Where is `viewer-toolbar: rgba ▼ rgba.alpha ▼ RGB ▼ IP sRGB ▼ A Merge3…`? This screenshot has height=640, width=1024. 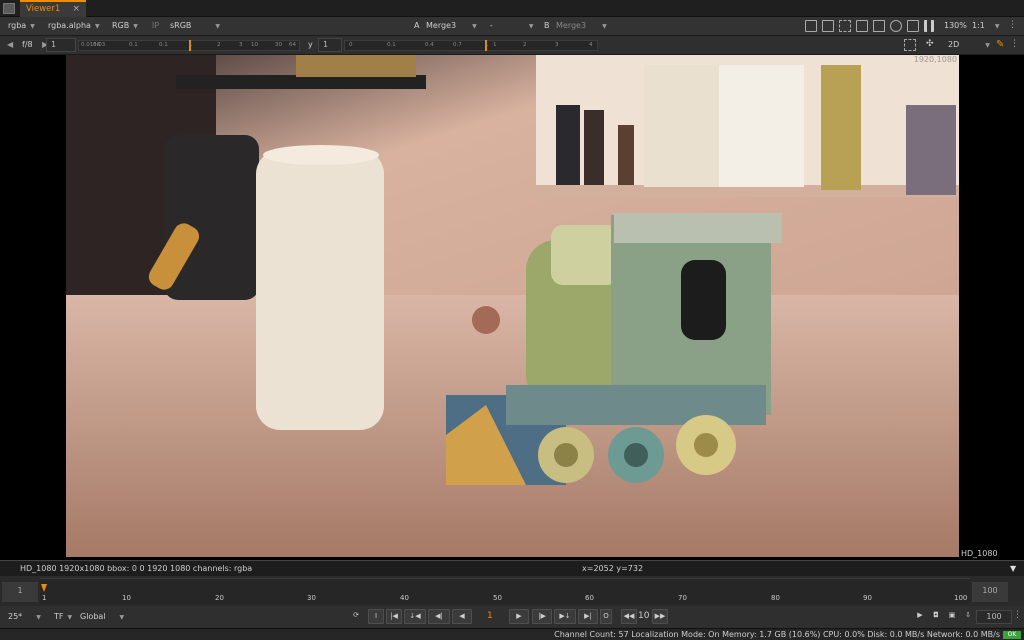 viewer-toolbar: rgba ▼ rgba.alpha ▼ RGB ▼ IP sRGB ▼ A Merge3… is located at coordinates (512, 26).